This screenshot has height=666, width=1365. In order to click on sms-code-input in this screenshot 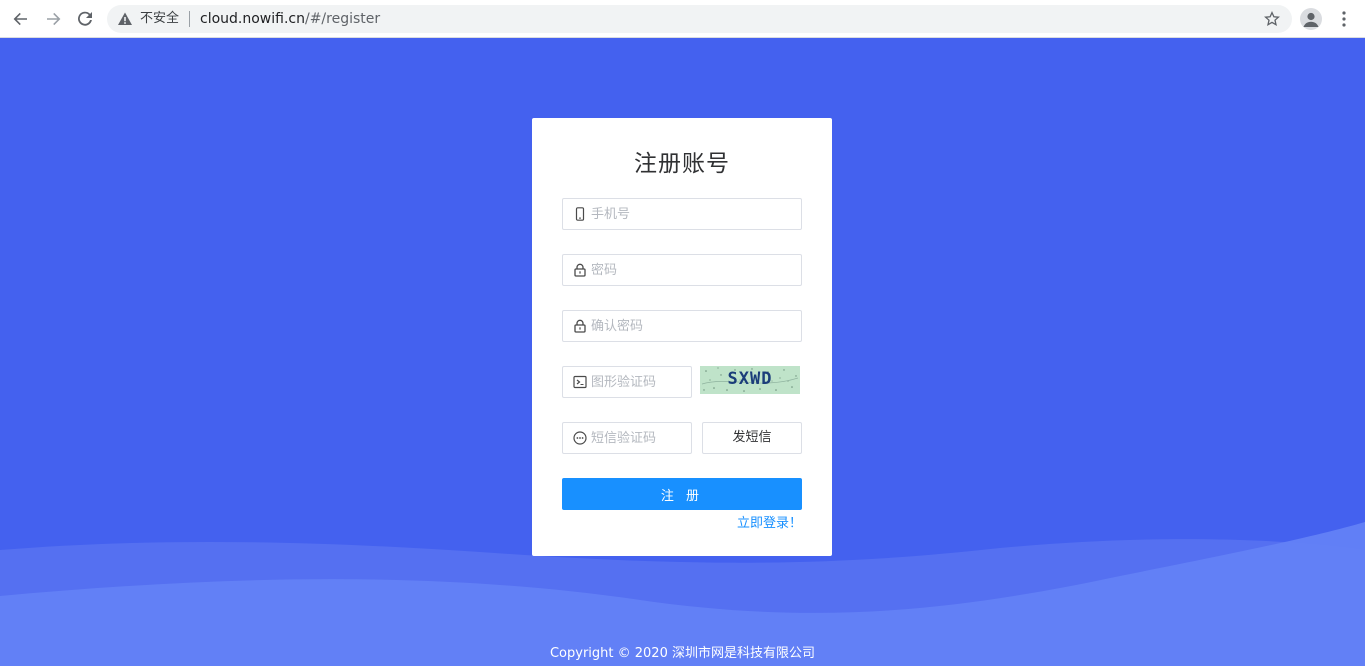, I will do `click(639, 438)`.